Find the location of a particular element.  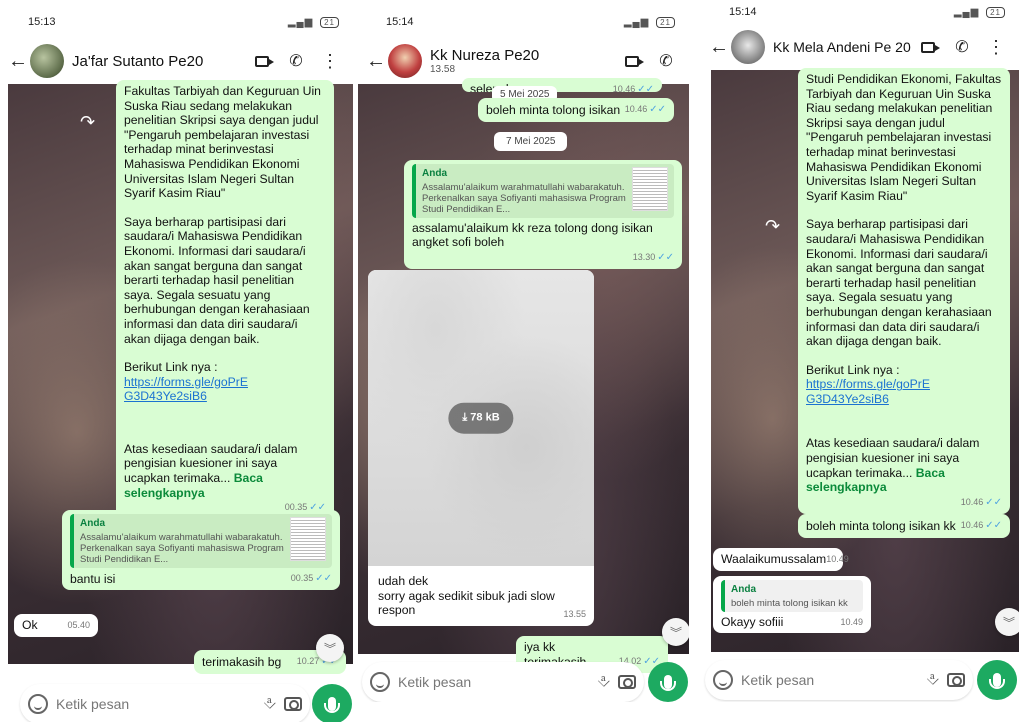

system-nav-bar is located at coordinates (860, 707).